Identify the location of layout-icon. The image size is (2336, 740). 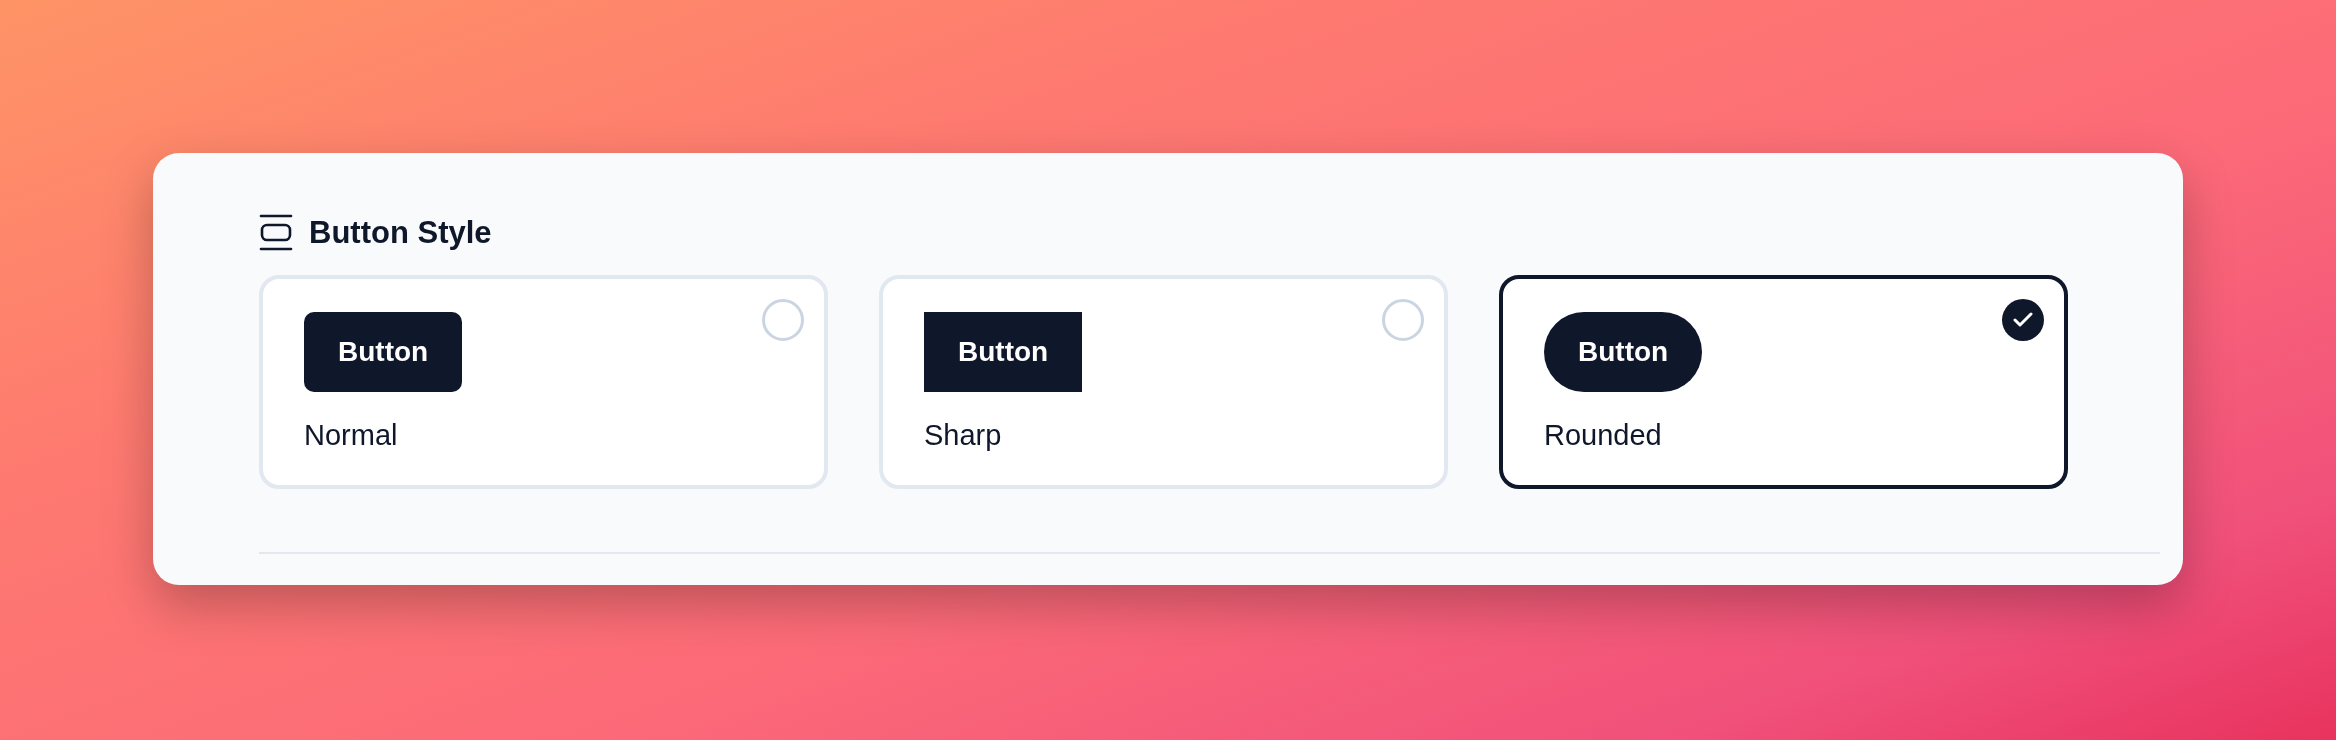
(276, 233).